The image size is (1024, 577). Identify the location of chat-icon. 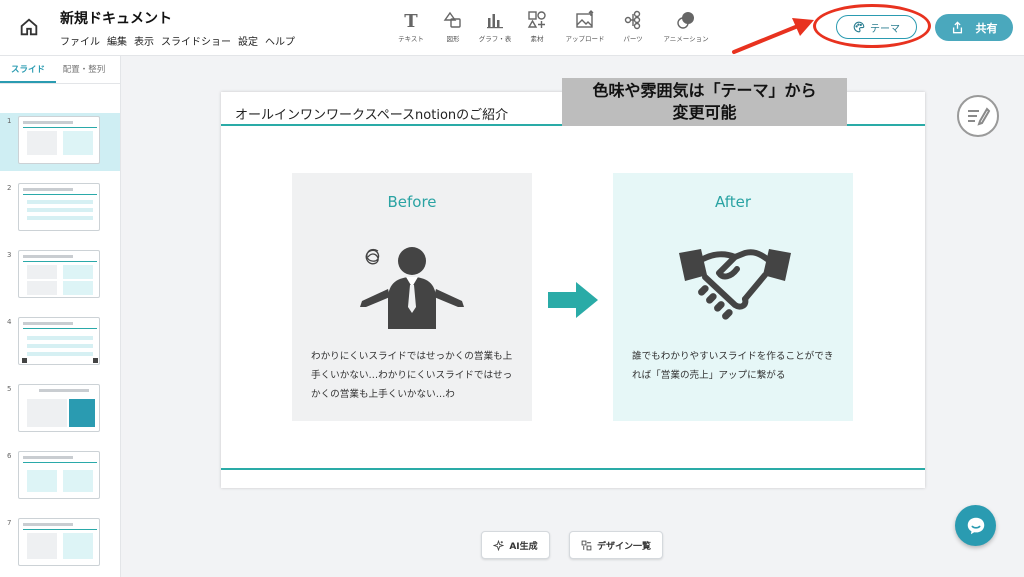
(975, 525).